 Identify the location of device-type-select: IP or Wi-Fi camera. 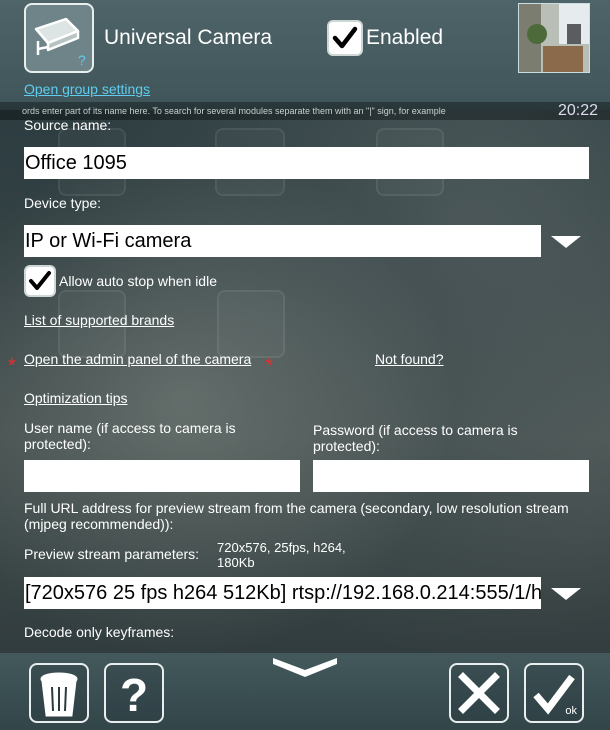
(282, 241).